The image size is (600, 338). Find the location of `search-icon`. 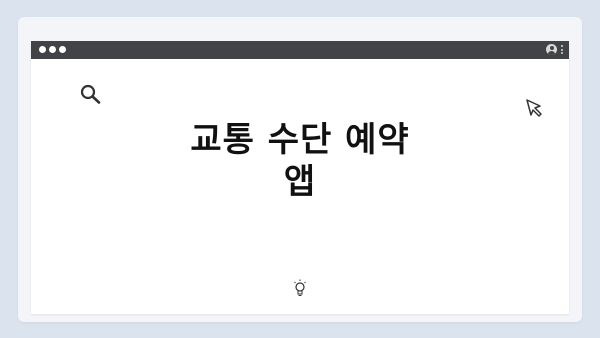

search-icon is located at coordinates (90, 94).